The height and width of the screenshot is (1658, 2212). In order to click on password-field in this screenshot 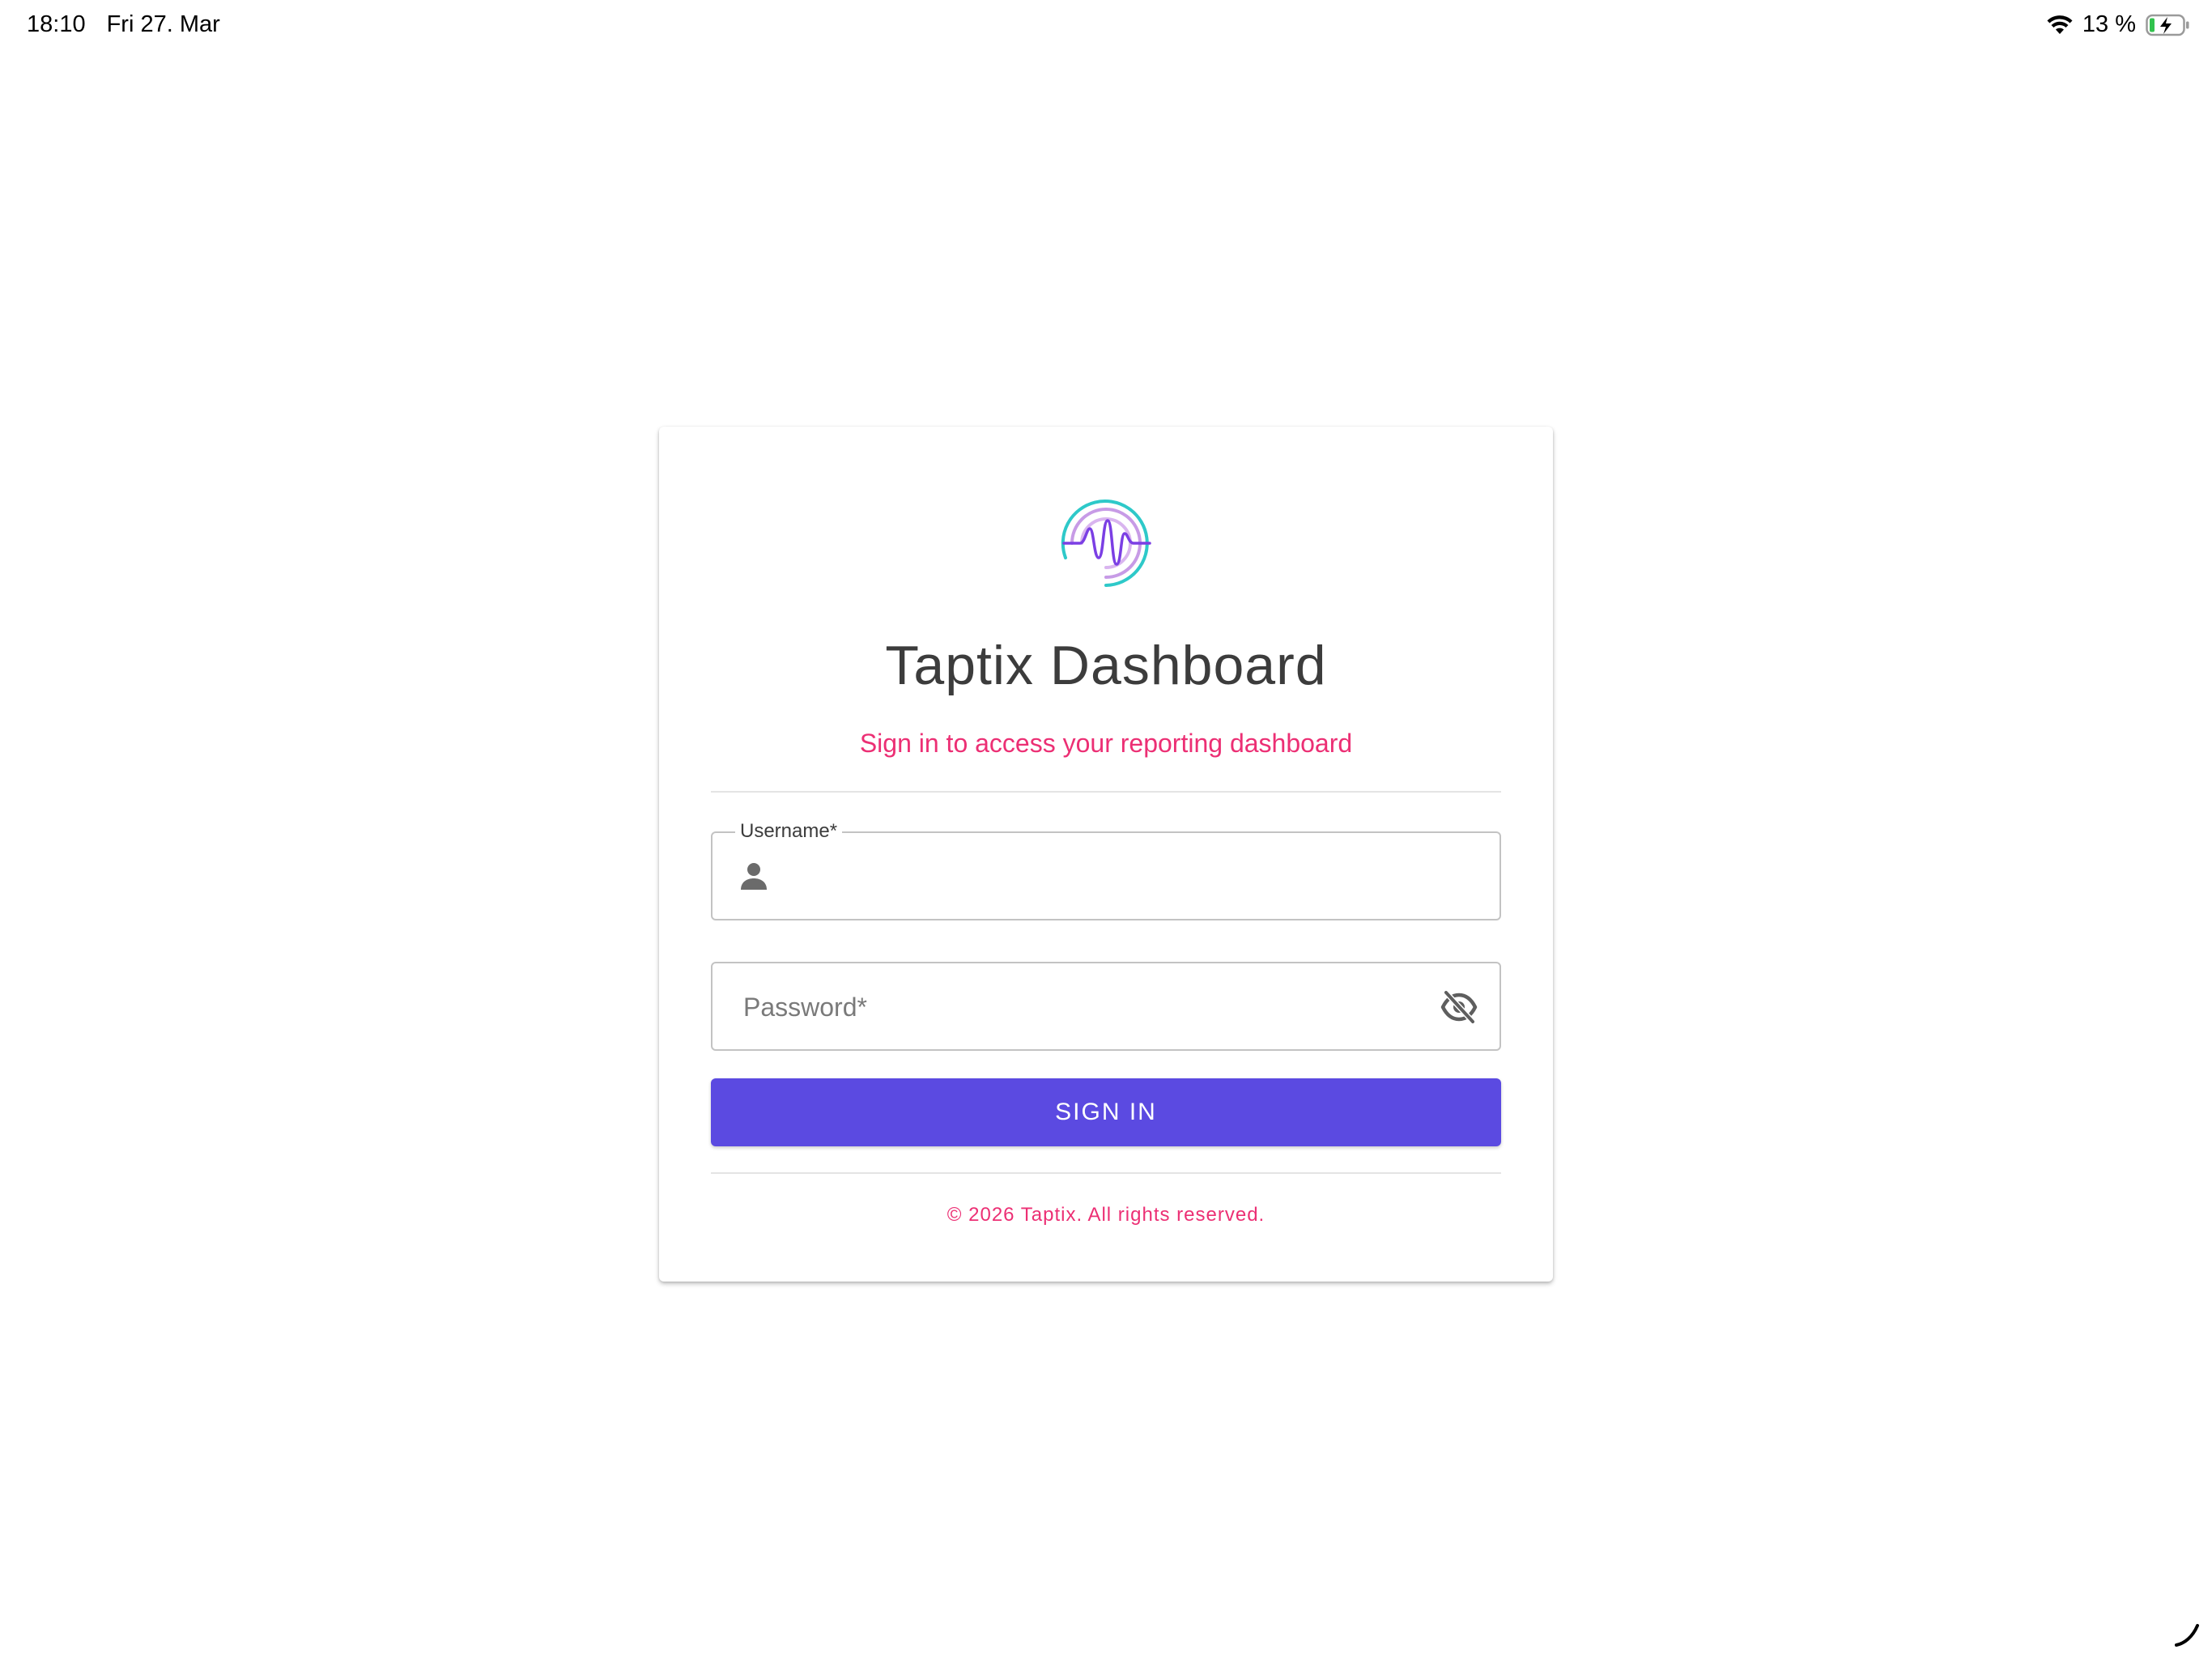, I will do `click(1106, 1006)`.